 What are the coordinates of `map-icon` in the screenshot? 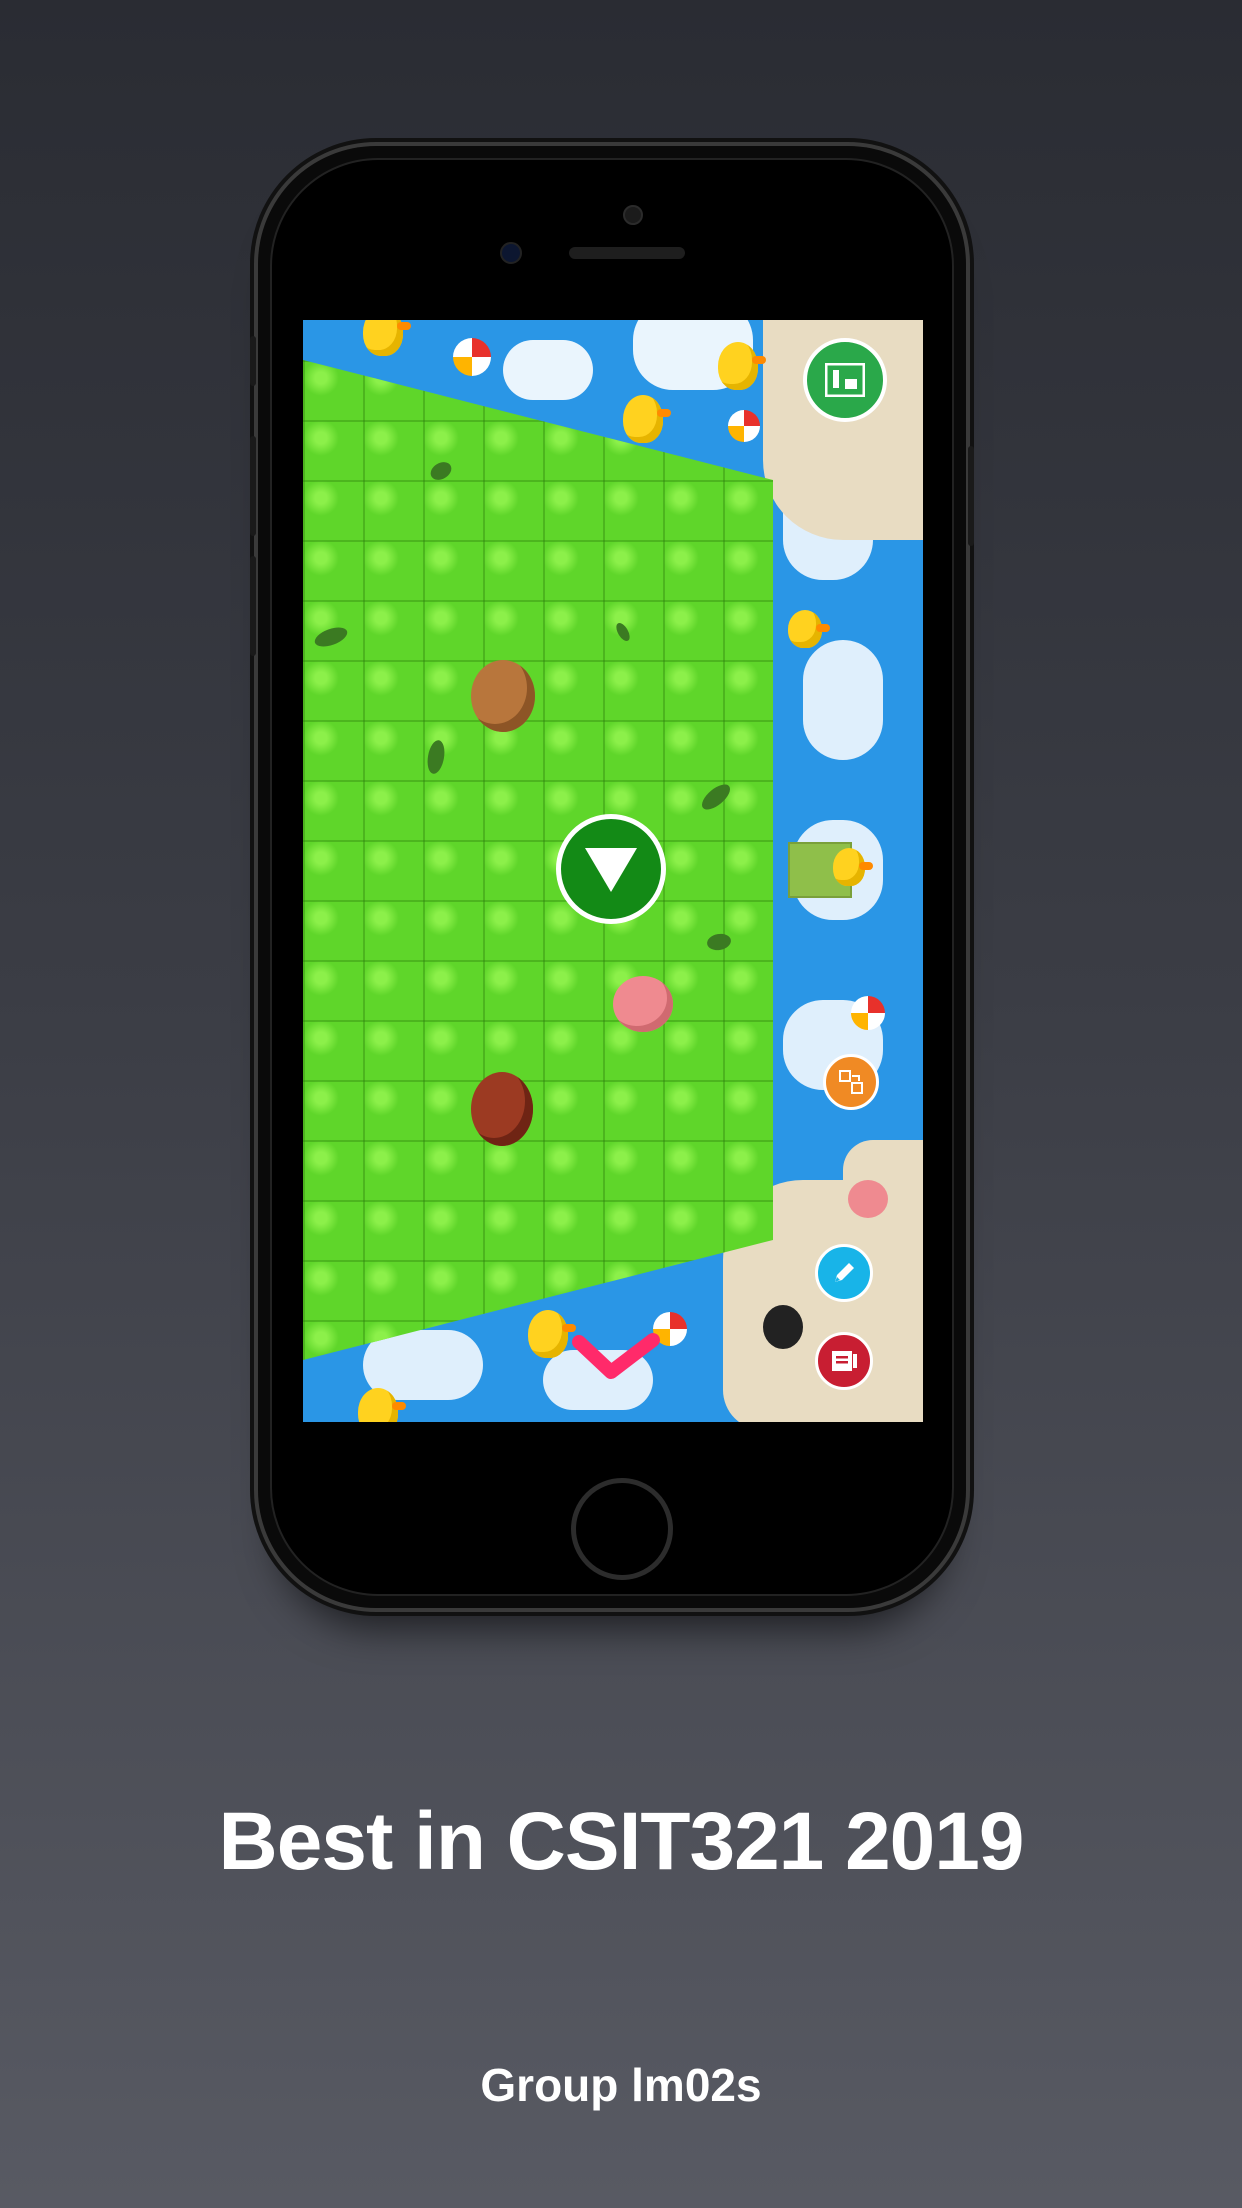 It's located at (845, 380).